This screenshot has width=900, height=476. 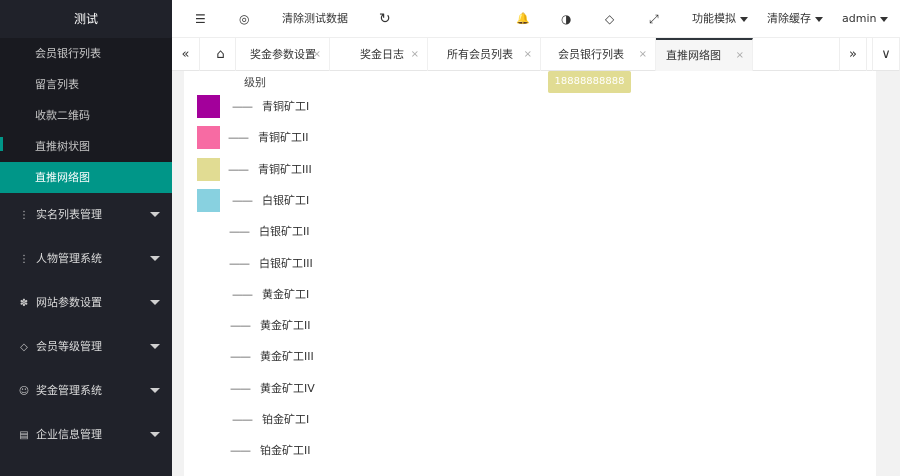 I want to click on legend-text: —— 青铜矿工I, so click(x=270, y=106).